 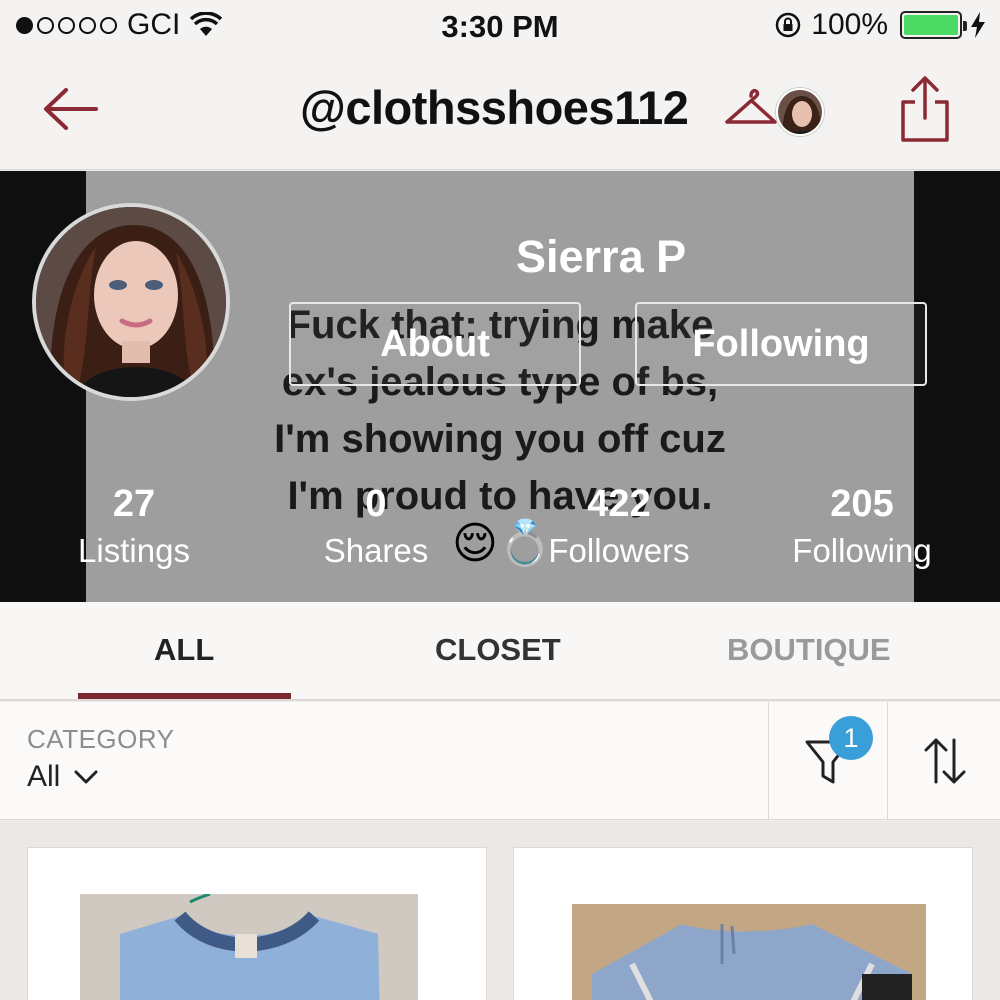 I want to click on sort-icon, so click(x=945, y=761).